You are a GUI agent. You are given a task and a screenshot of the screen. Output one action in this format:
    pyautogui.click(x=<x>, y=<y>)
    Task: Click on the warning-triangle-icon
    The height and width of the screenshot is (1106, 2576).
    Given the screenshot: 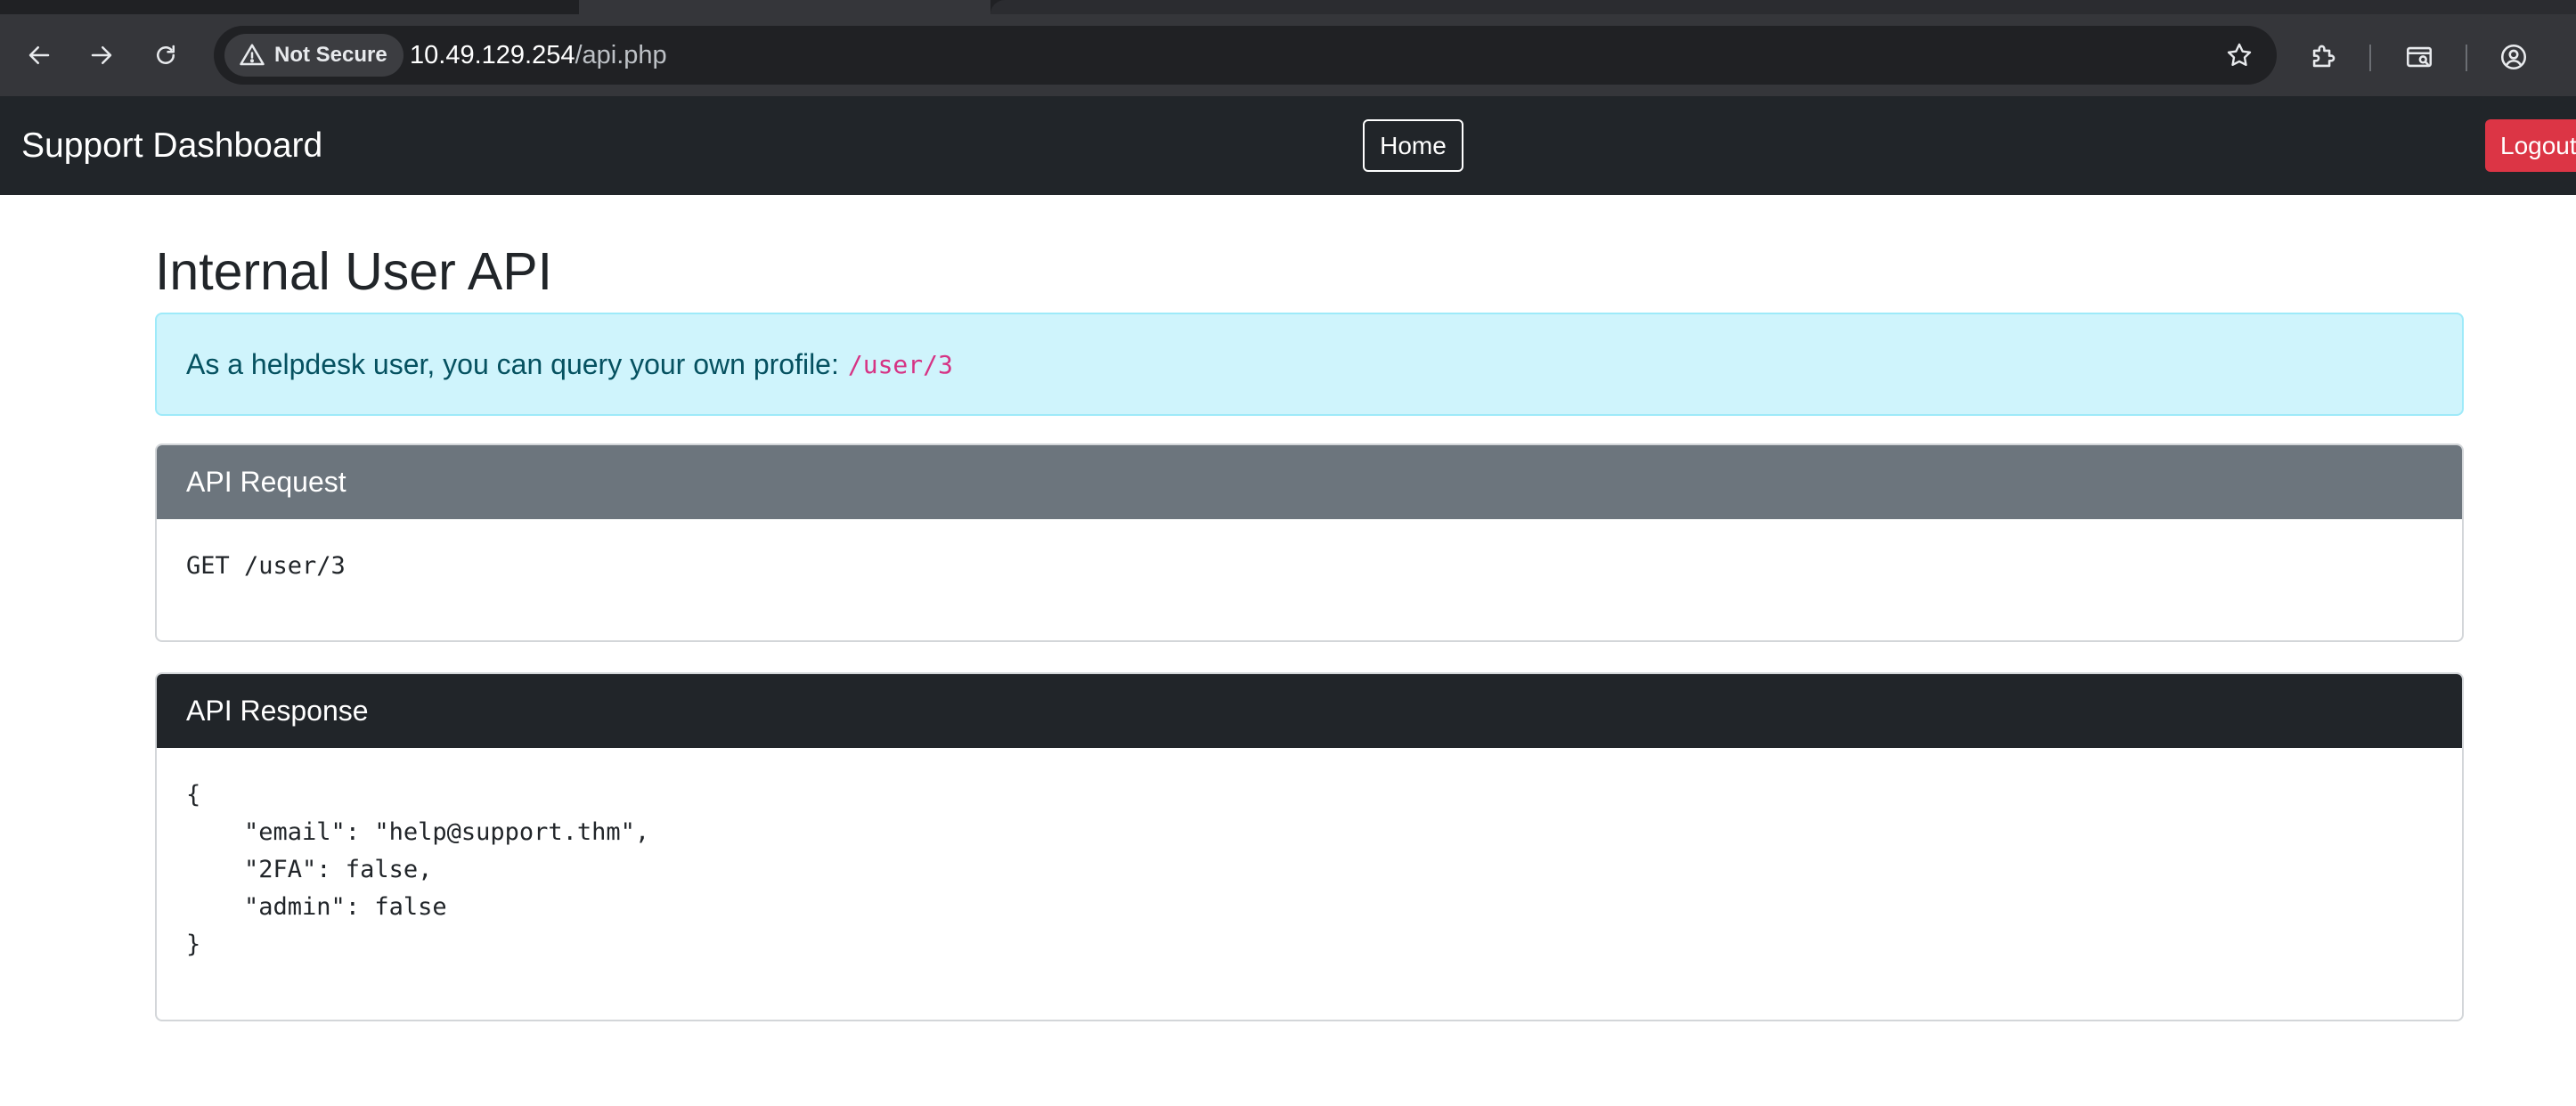 What is the action you would take?
    pyautogui.click(x=253, y=55)
    